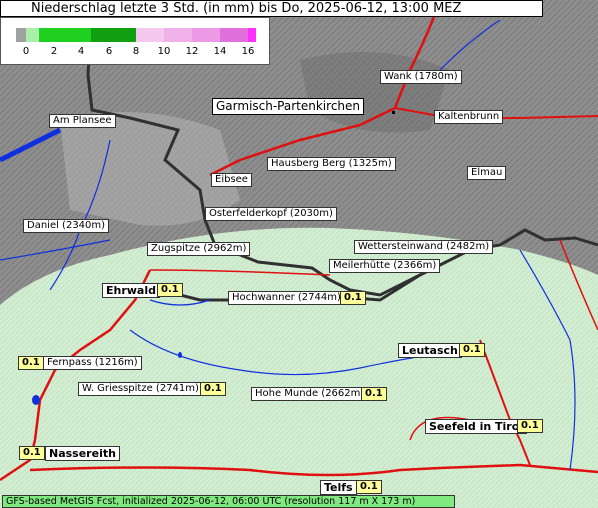  Describe the element at coordinates (66, 226) in the screenshot. I see `place-daniel: Daniel (2340m)` at that location.